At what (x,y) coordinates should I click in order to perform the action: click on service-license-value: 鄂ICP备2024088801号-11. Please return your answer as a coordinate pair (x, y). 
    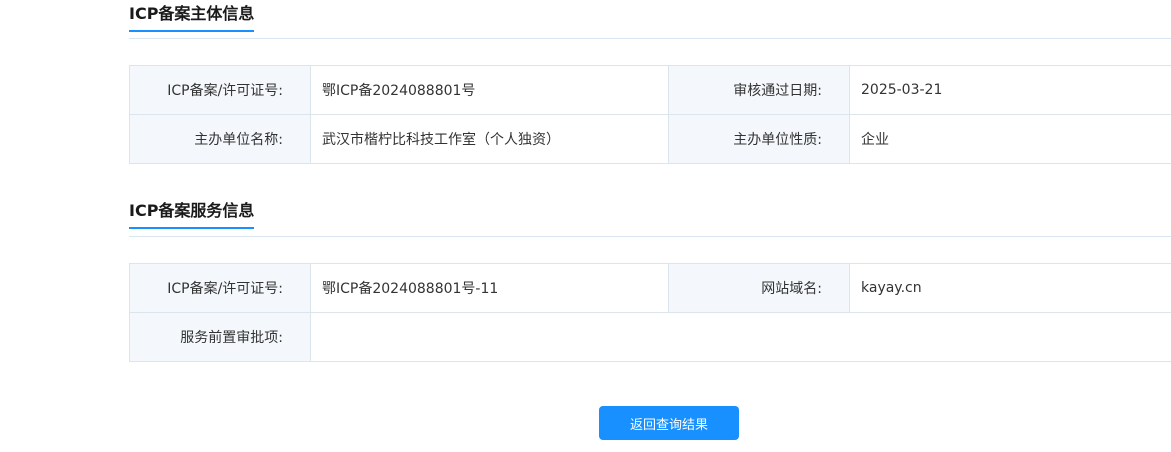
    Looking at the image, I should click on (489, 288).